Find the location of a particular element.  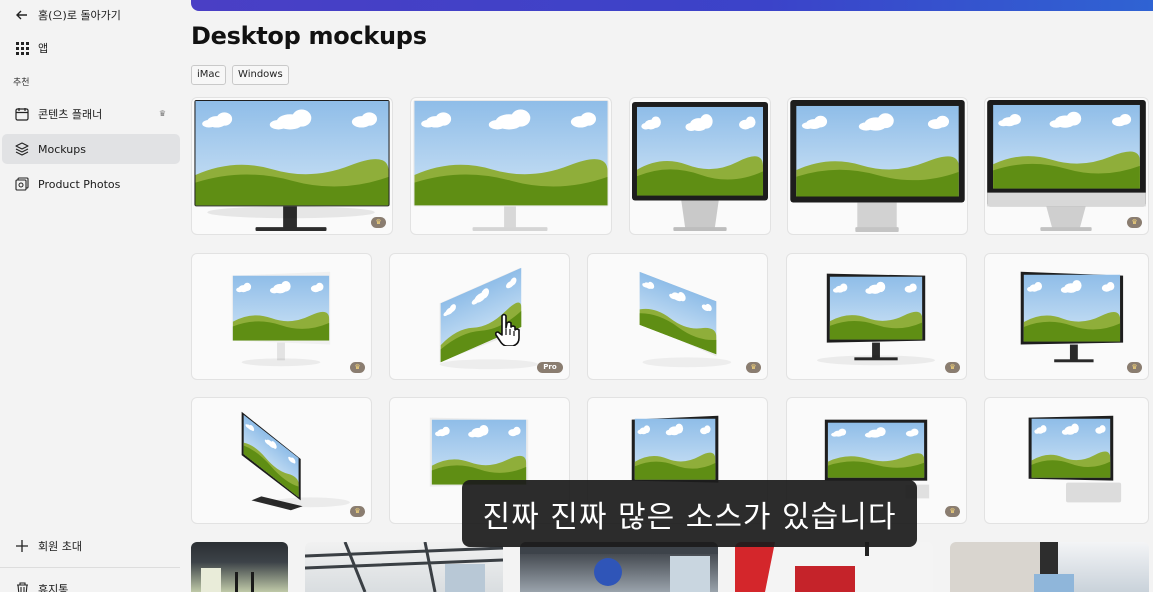

invite-label: 회원 초대 is located at coordinates (60, 546).